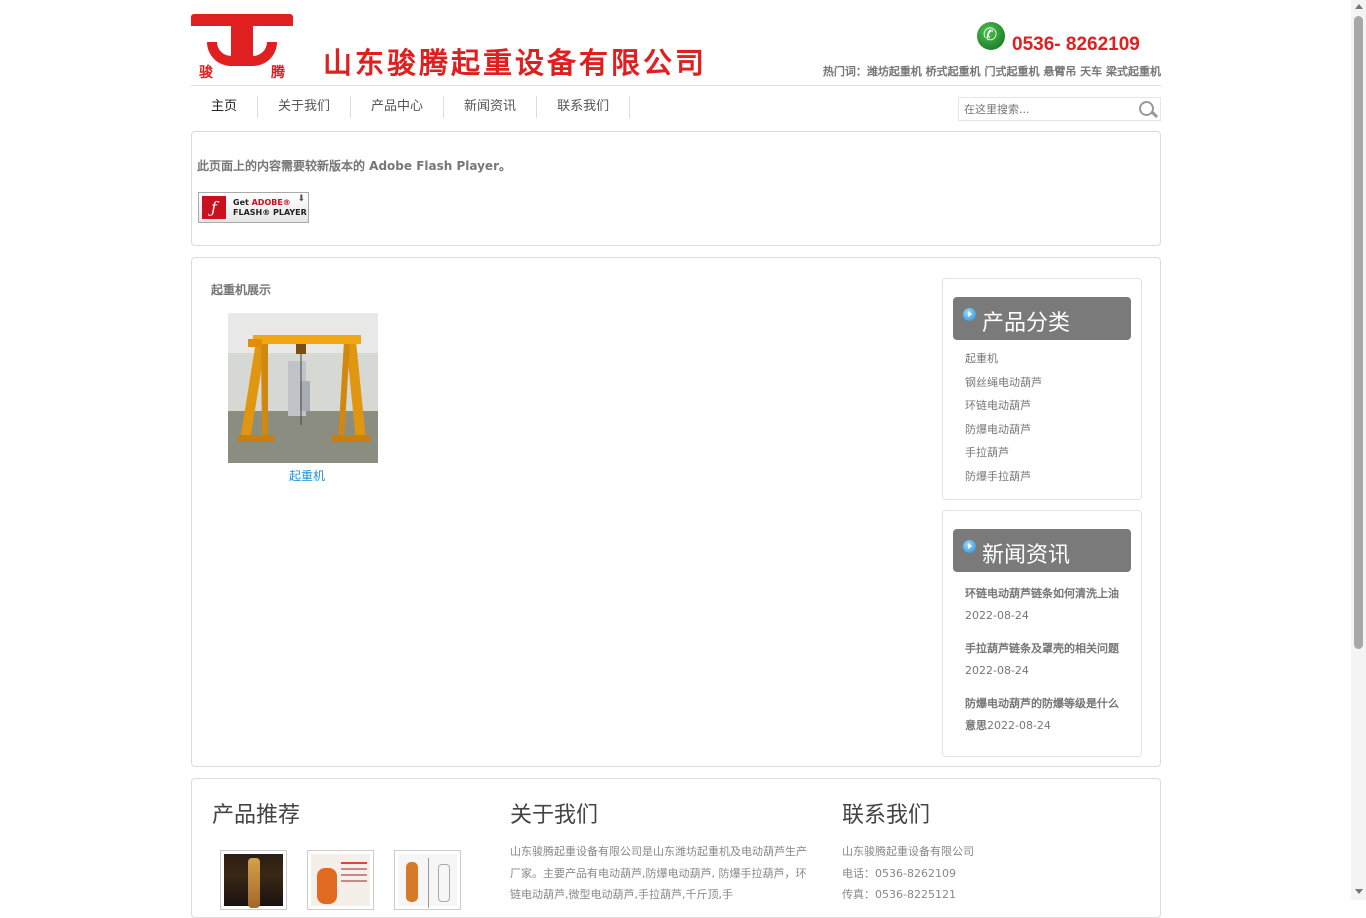  I want to click on product-caption-link: 起重机, so click(307, 475).